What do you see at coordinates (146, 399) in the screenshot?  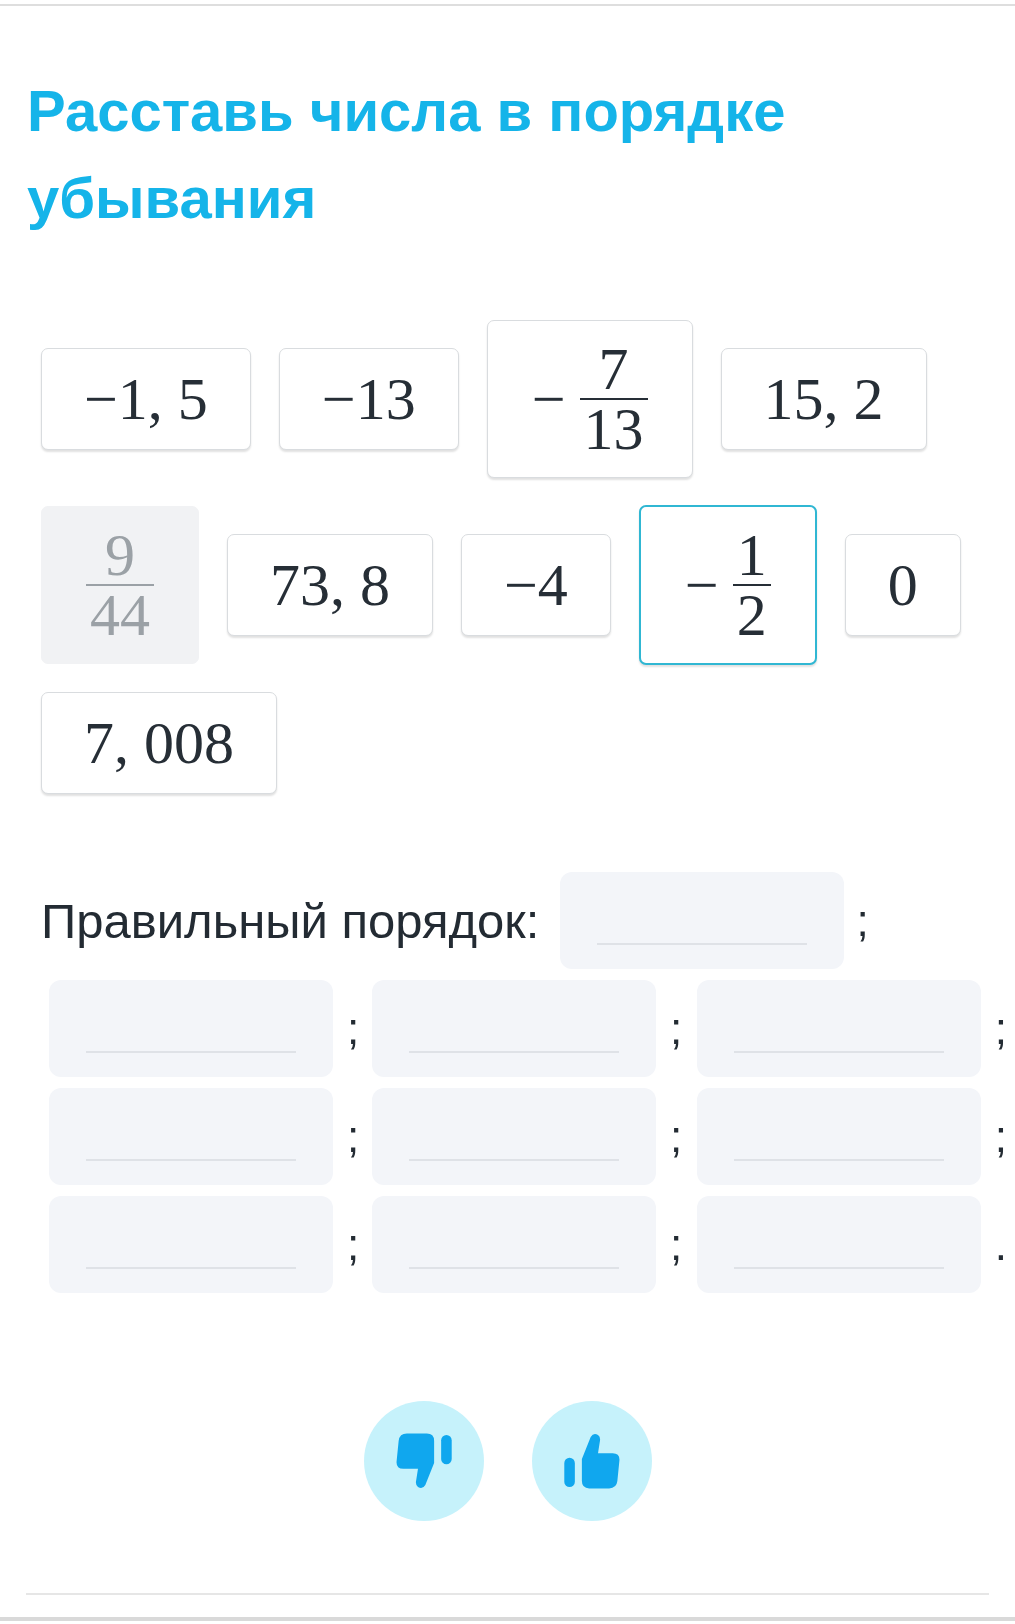 I see `number-card: −1, 5` at bounding box center [146, 399].